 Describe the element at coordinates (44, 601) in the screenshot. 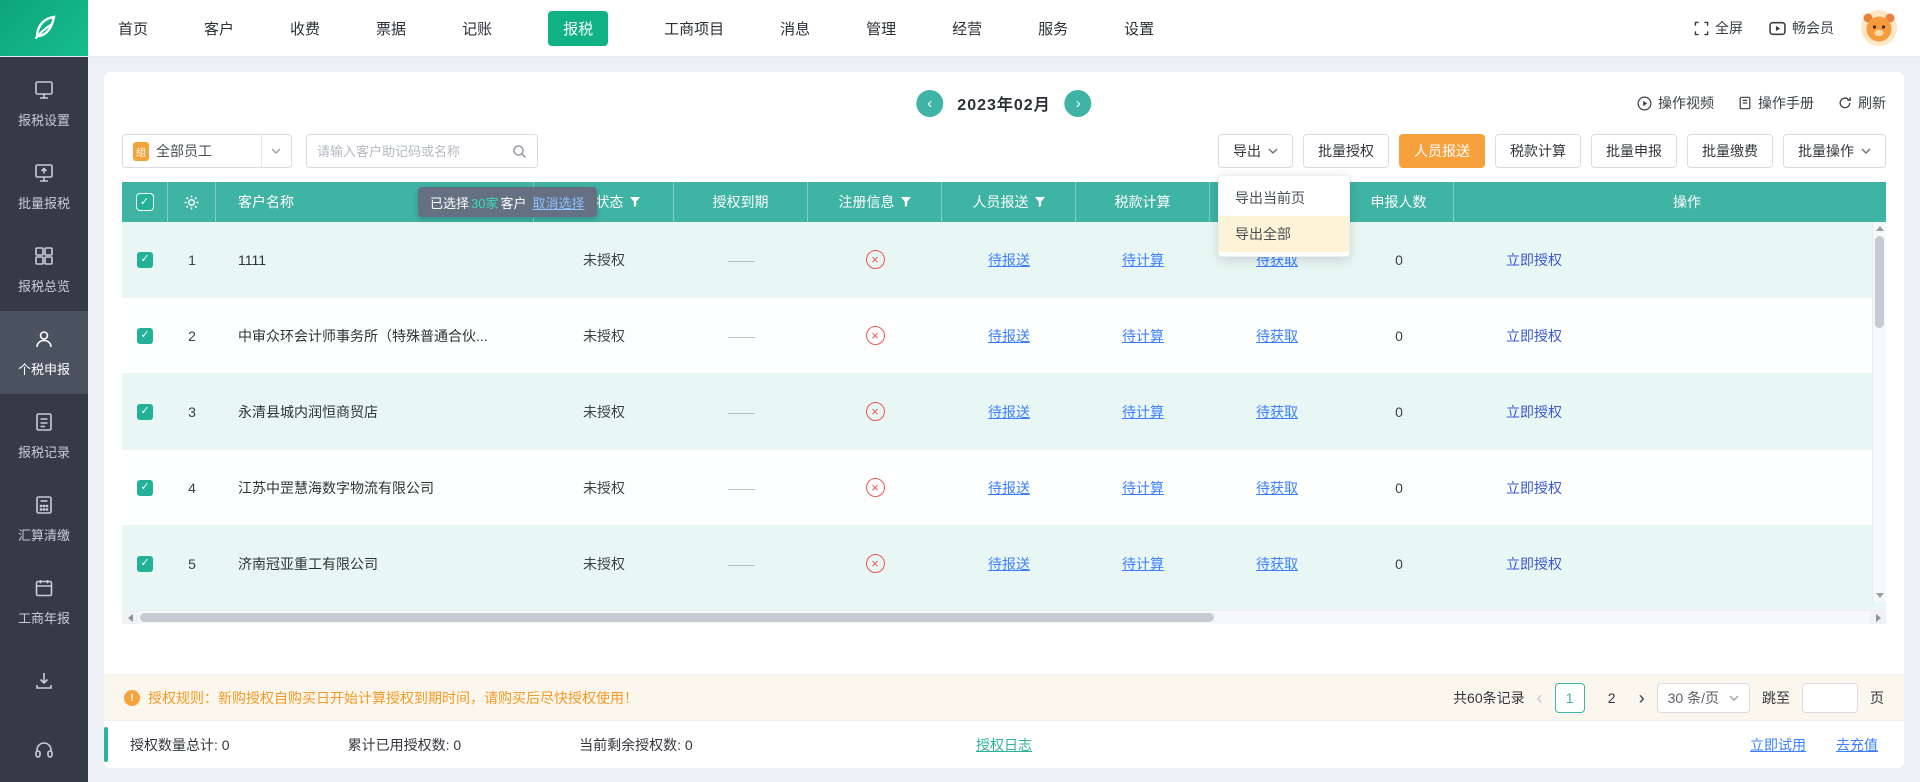

I see `sidebar-item-annual-report: 工商年报` at that location.